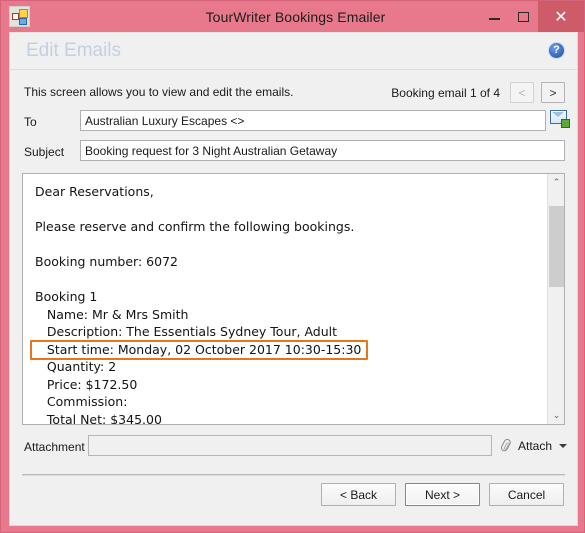 The image size is (585, 533). I want to click on help-icon: ?, so click(556, 50).